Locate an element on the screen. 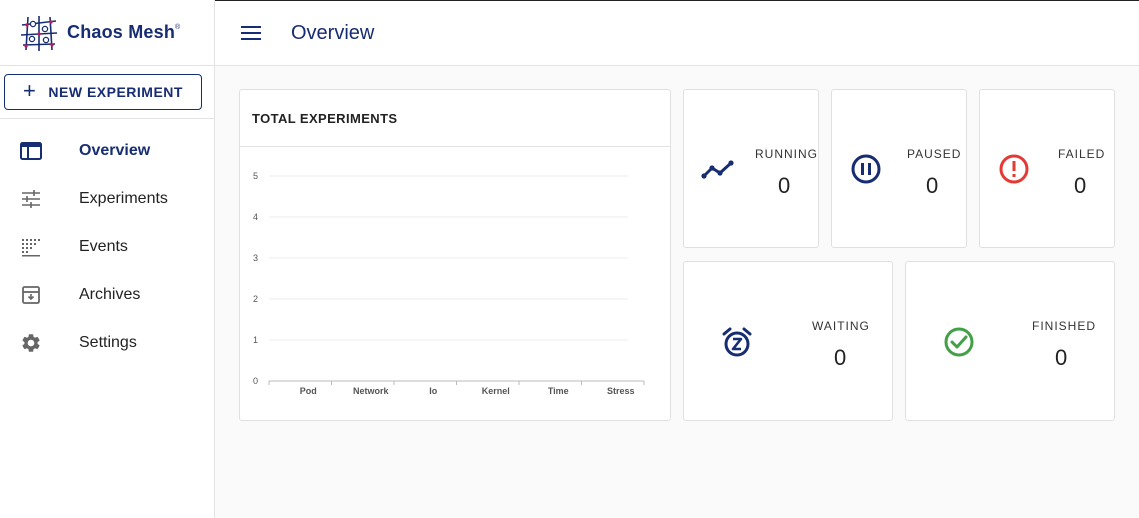  sidebar-item-experiments: Experiments is located at coordinates (107, 199).